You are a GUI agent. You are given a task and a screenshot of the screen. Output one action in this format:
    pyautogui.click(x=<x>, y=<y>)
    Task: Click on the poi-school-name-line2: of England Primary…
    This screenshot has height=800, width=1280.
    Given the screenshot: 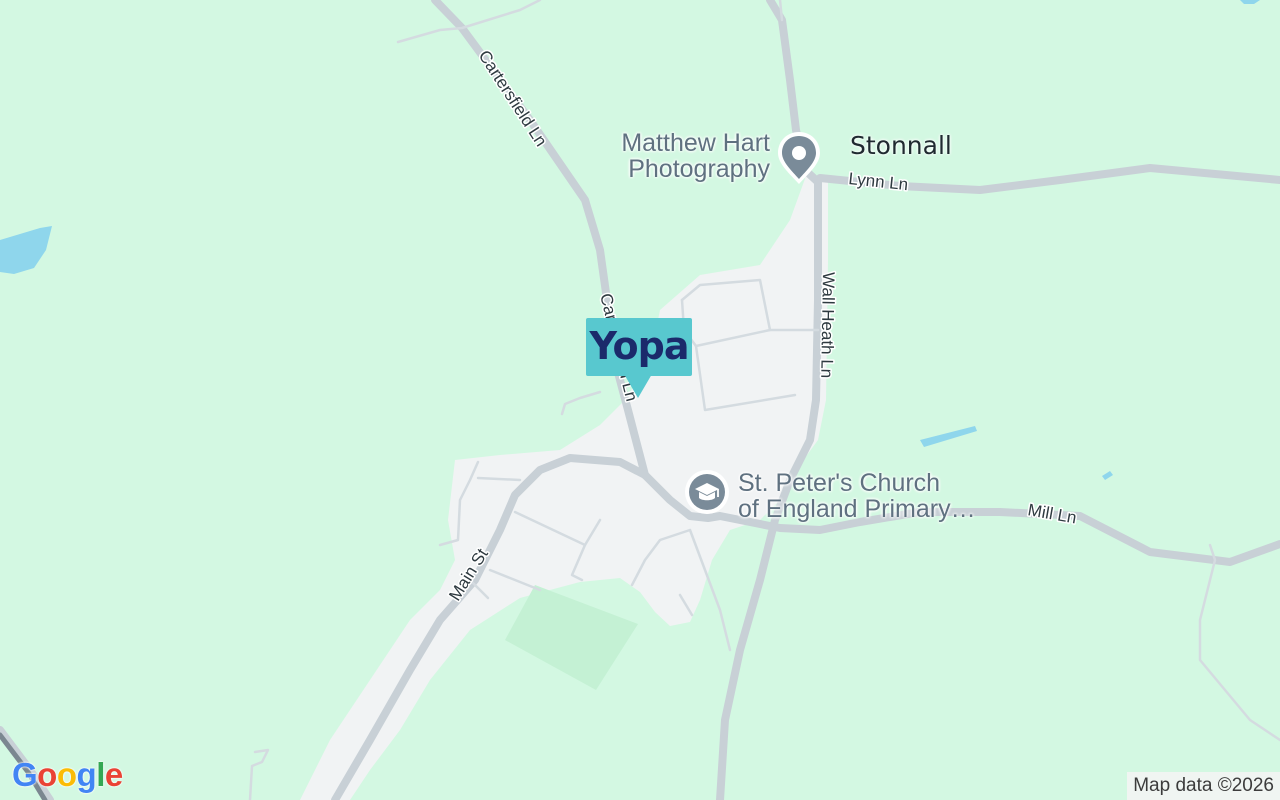 What is the action you would take?
    pyautogui.click(x=857, y=509)
    